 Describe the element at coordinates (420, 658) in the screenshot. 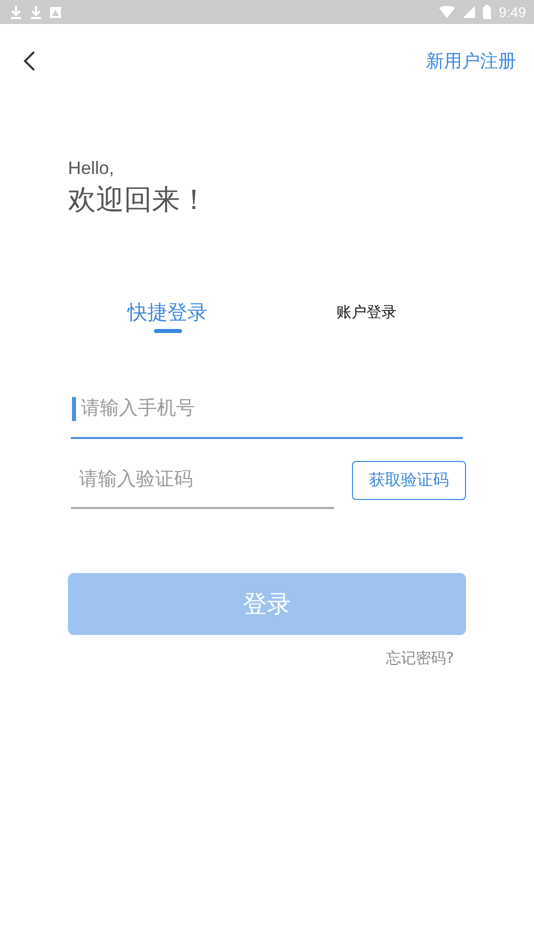

I see `forgot-password-link: 忘记密码?` at that location.